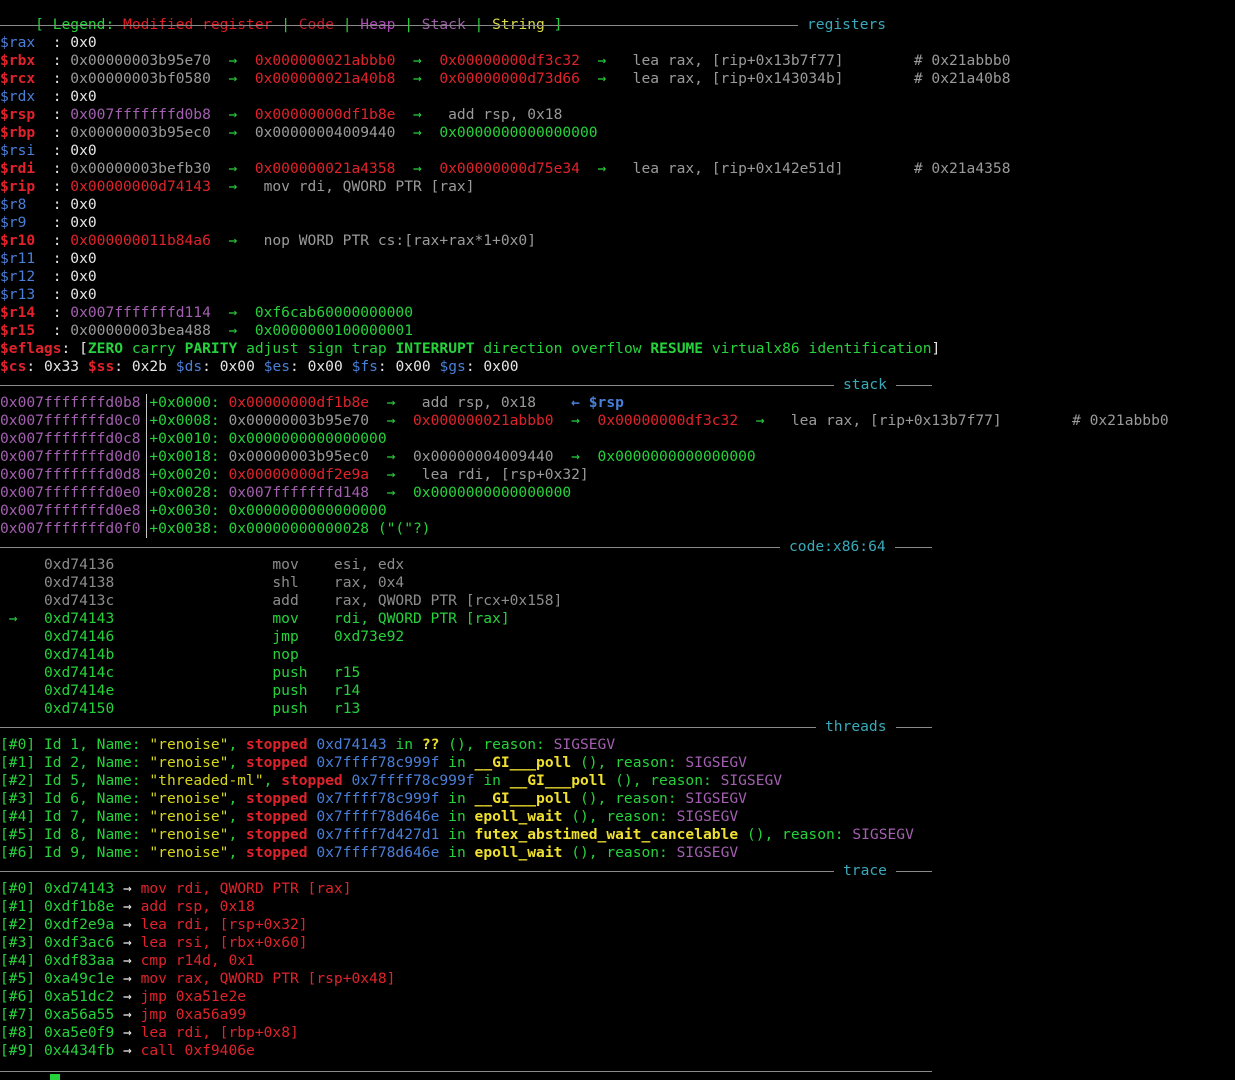  I want to click on trace-gap, so click(39, 960).